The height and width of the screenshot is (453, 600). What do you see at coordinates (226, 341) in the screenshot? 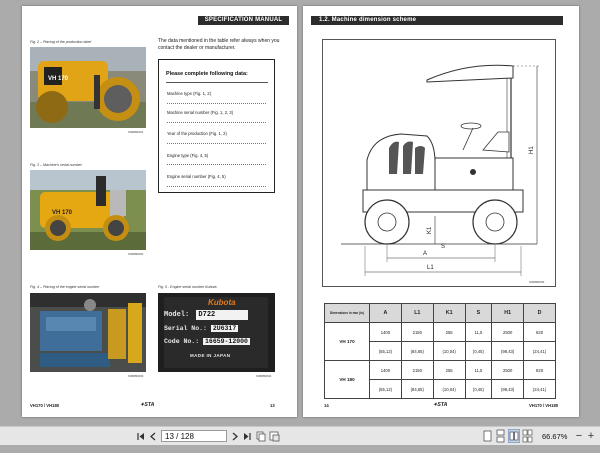
I see `plate-code-value: 16659-12000` at bounding box center [226, 341].